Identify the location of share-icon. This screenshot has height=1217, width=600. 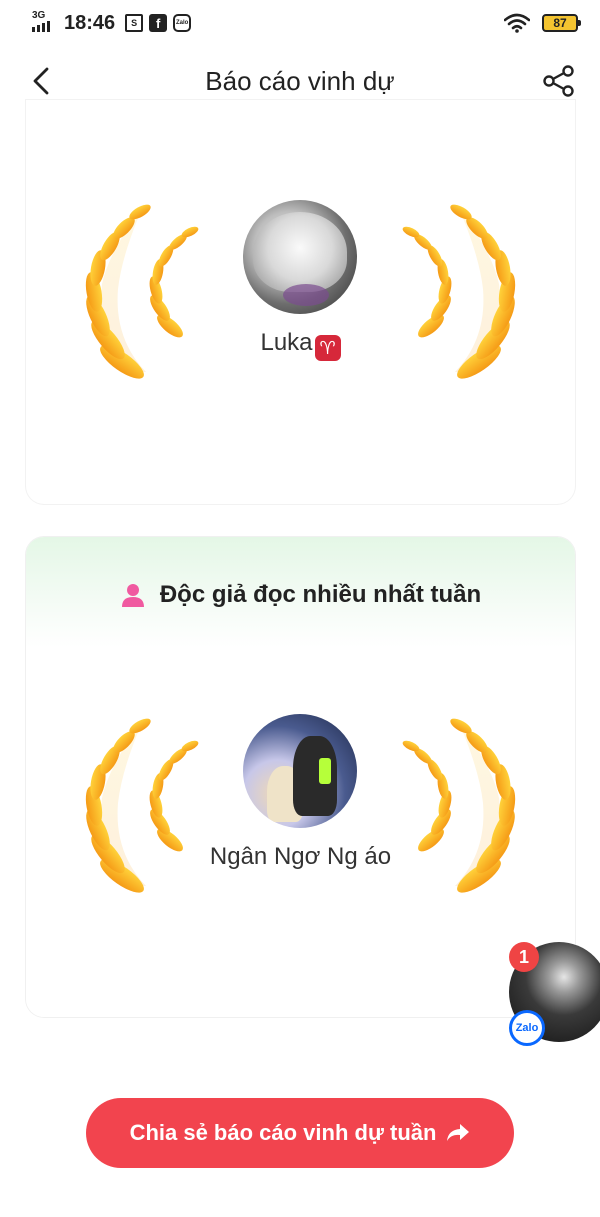
(558, 81).